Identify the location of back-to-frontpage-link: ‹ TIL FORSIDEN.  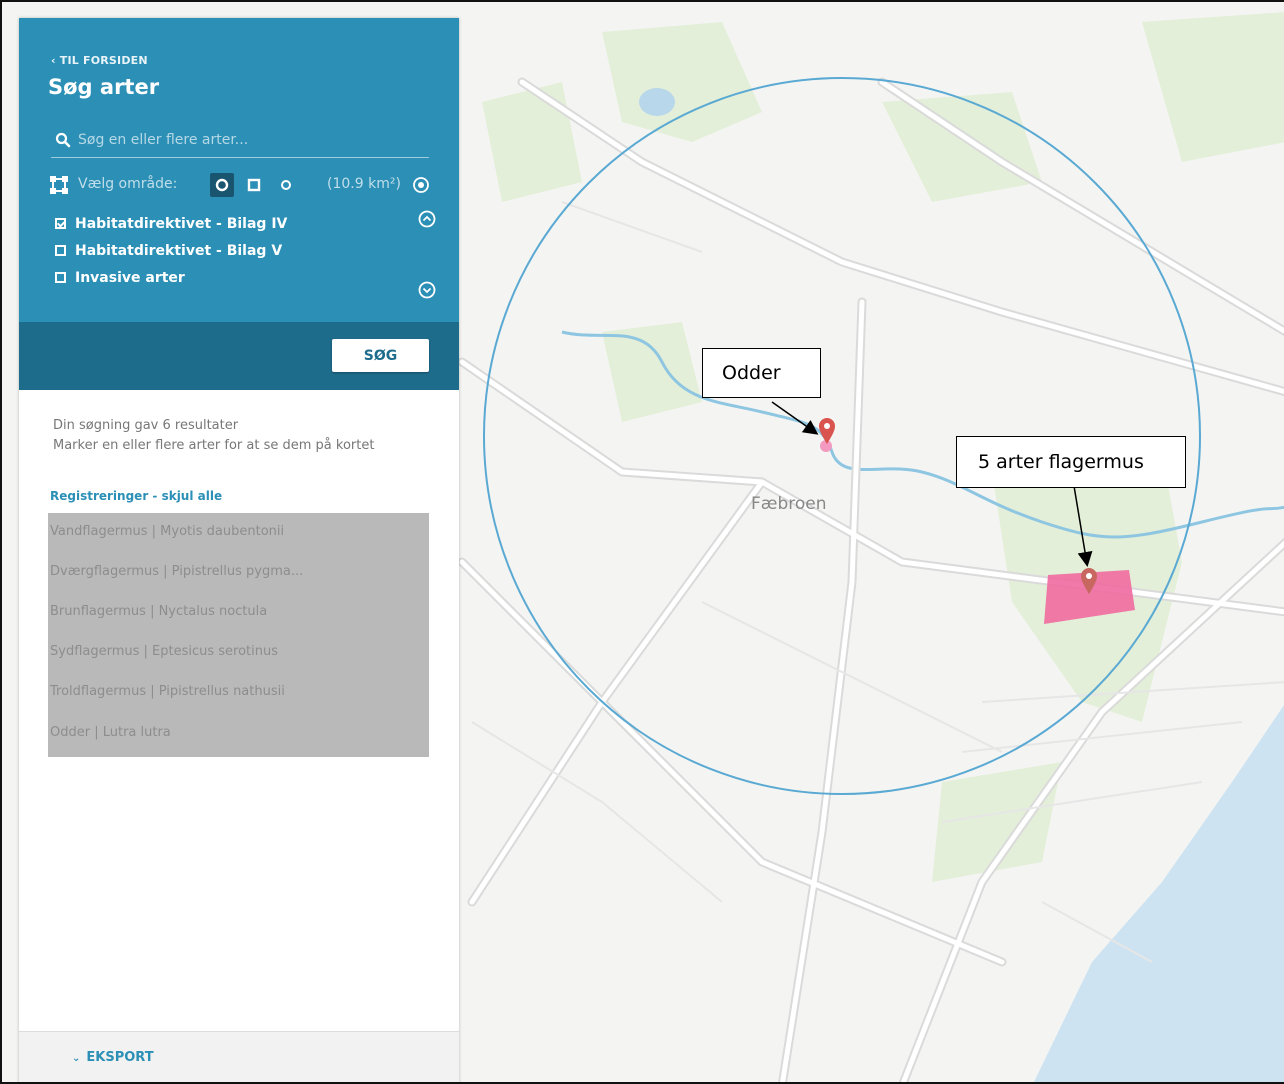
(99, 60).